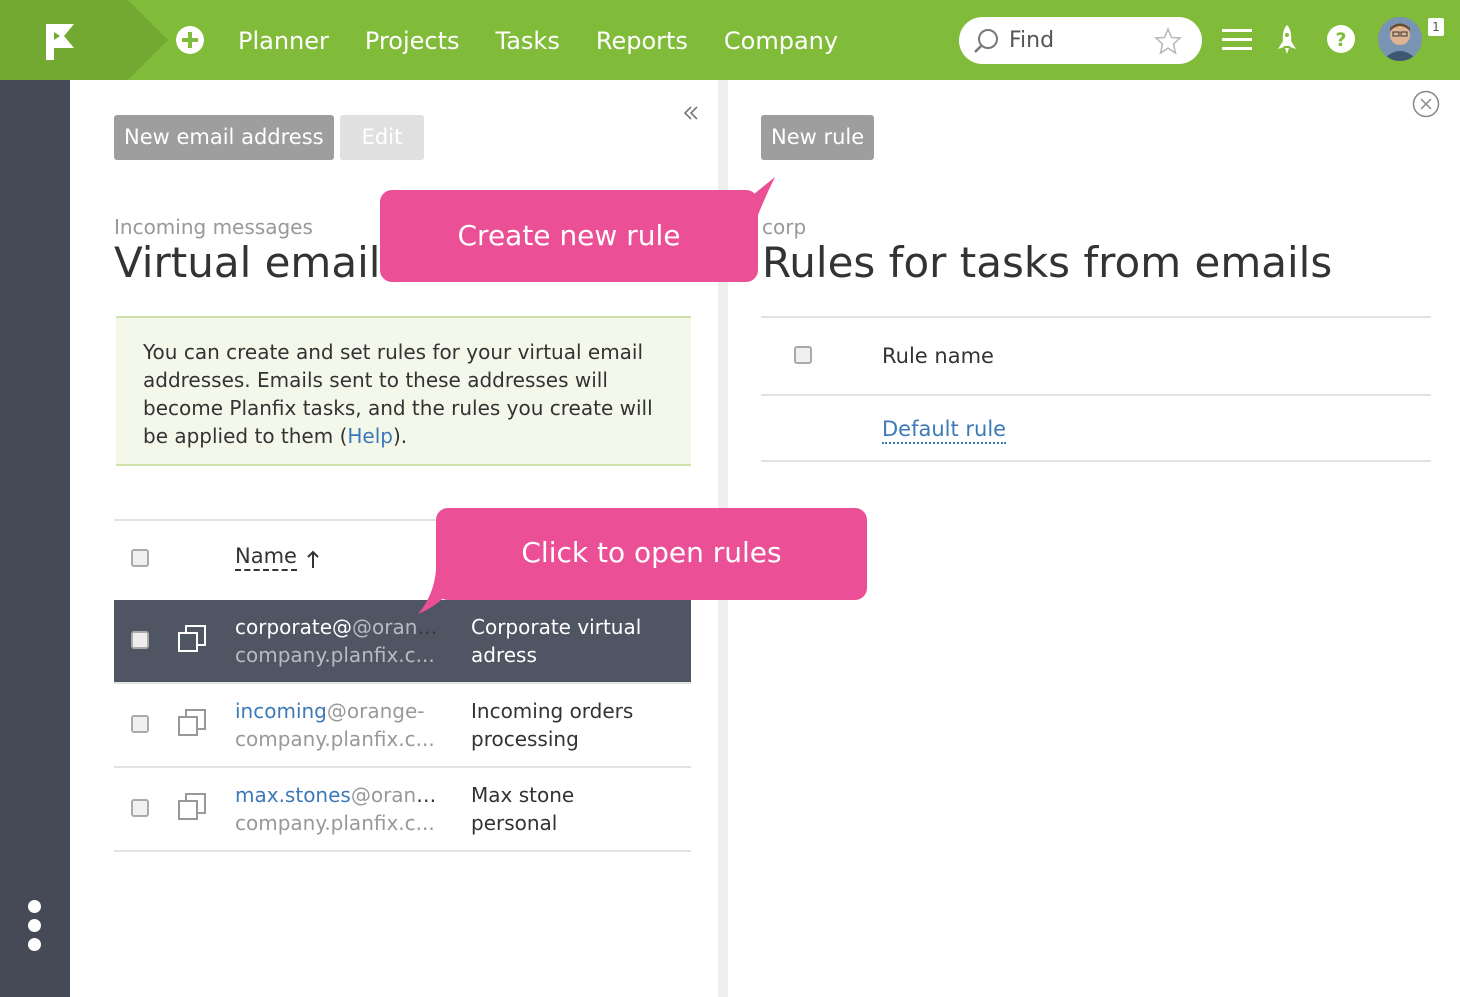 Image resolution: width=1460 pixels, height=997 pixels. What do you see at coordinates (412, 41) in the screenshot?
I see `nav-projects: Projects` at bounding box center [412, 41].